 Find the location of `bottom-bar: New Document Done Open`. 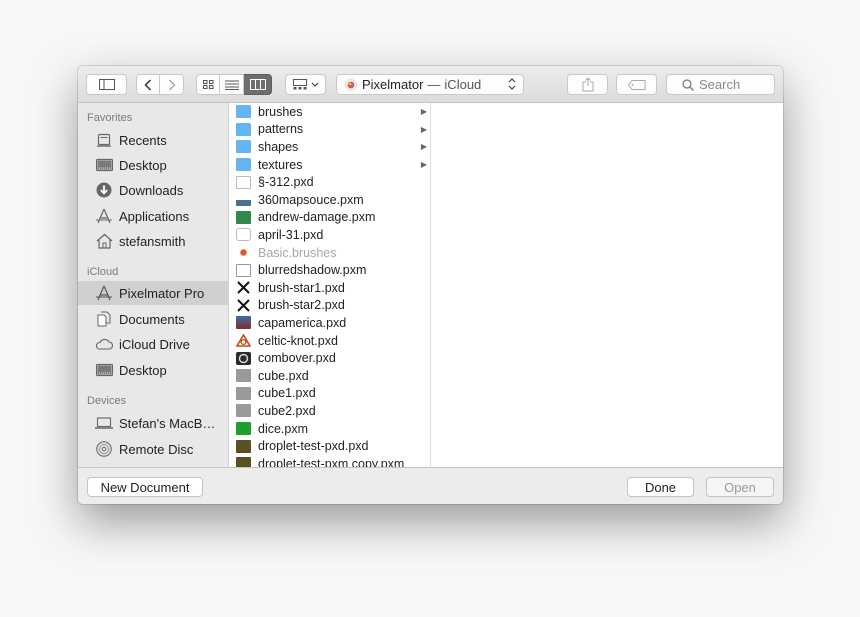

bottom-bar: New Document Done Open is located at coordinates (430, 485).